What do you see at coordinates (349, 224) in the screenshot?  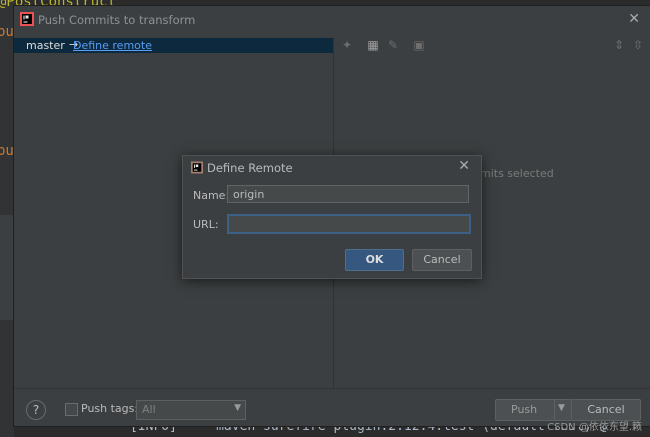 I see `remote-url-input` at bounding box center [349, 224].